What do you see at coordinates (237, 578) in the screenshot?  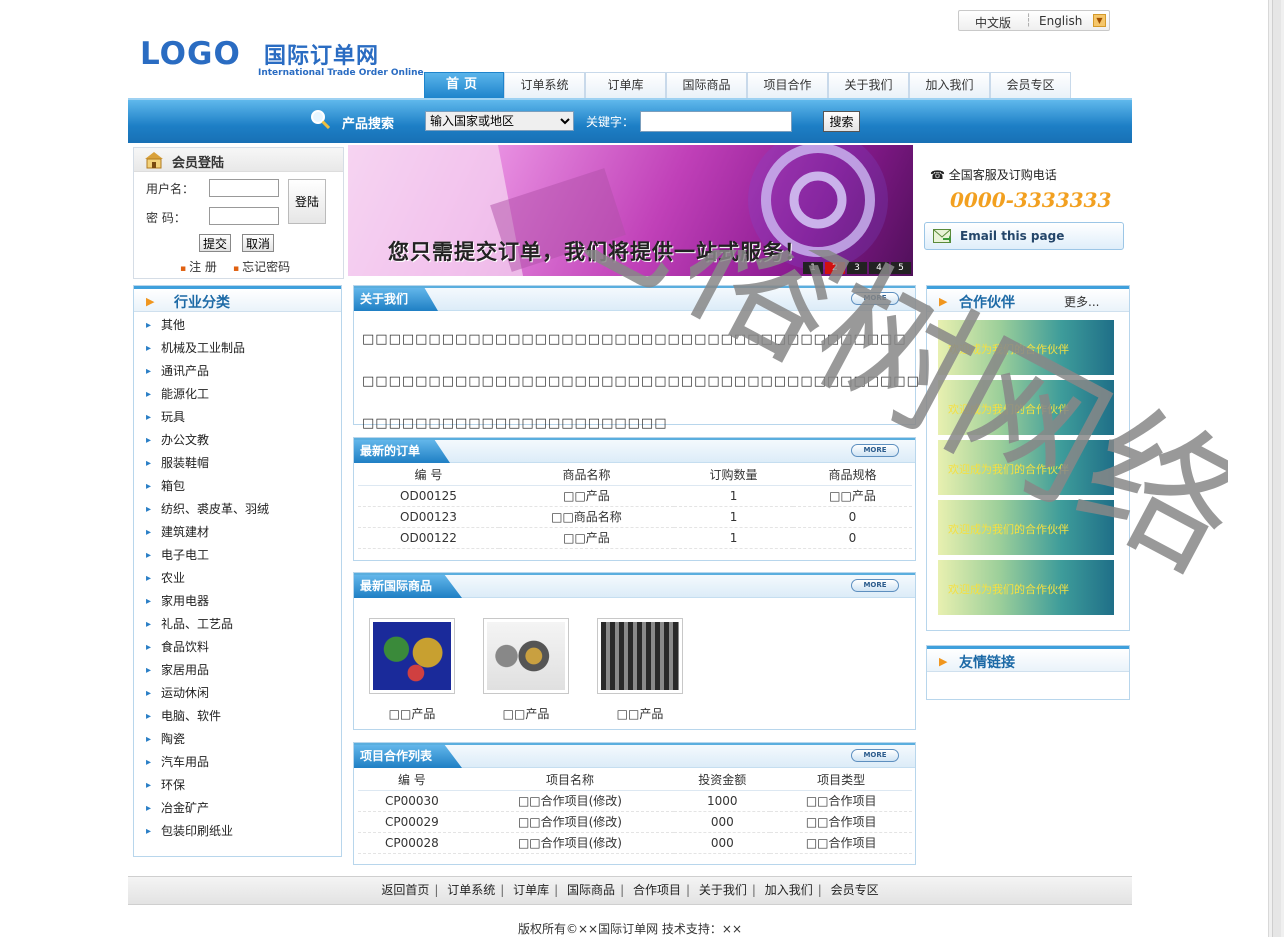 I see `category-item: 农业` at bounding box center [237, 578].